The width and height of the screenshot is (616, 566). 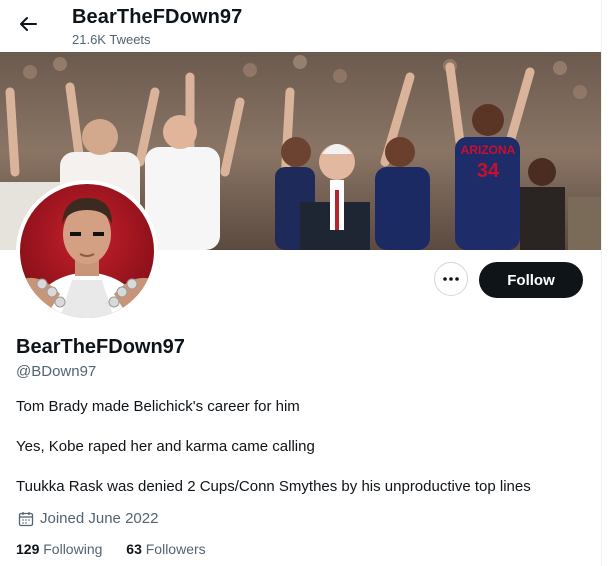 What do you see at coordinates (601, 283) in the screenshot?
I see `column-border` at bounding box center [601, 283].